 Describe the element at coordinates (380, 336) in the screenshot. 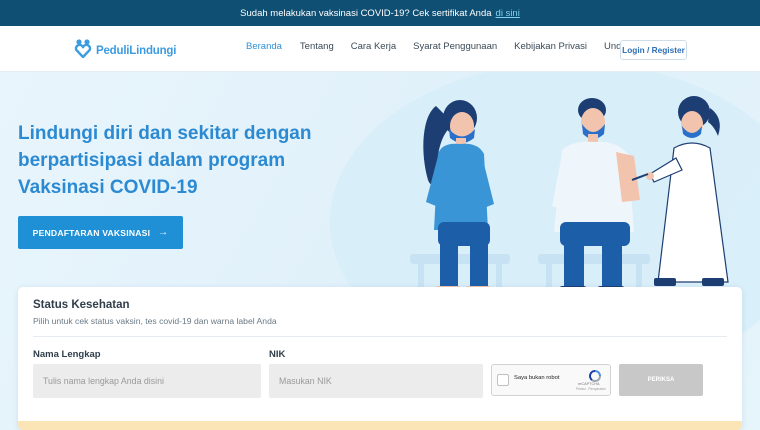

I see `card-divider` at that location.